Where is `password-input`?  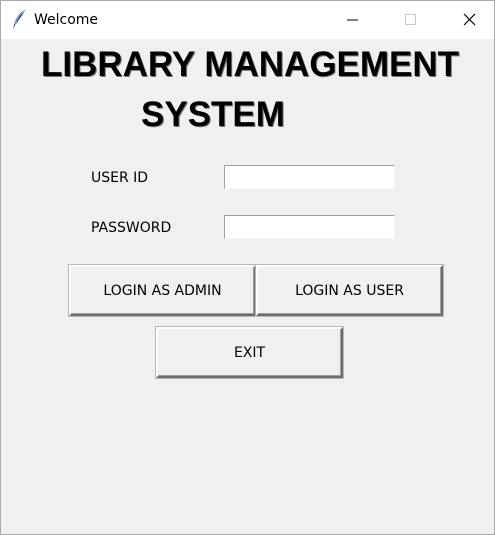 password-input is located at coordinates (309, 227).